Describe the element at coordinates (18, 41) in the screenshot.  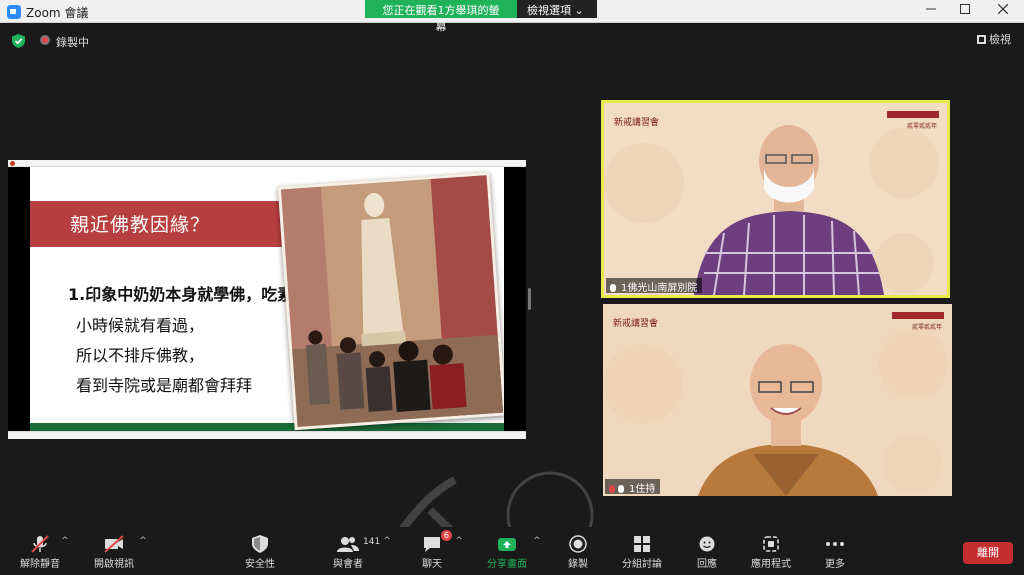
I see `security-shield-icon` at that location.